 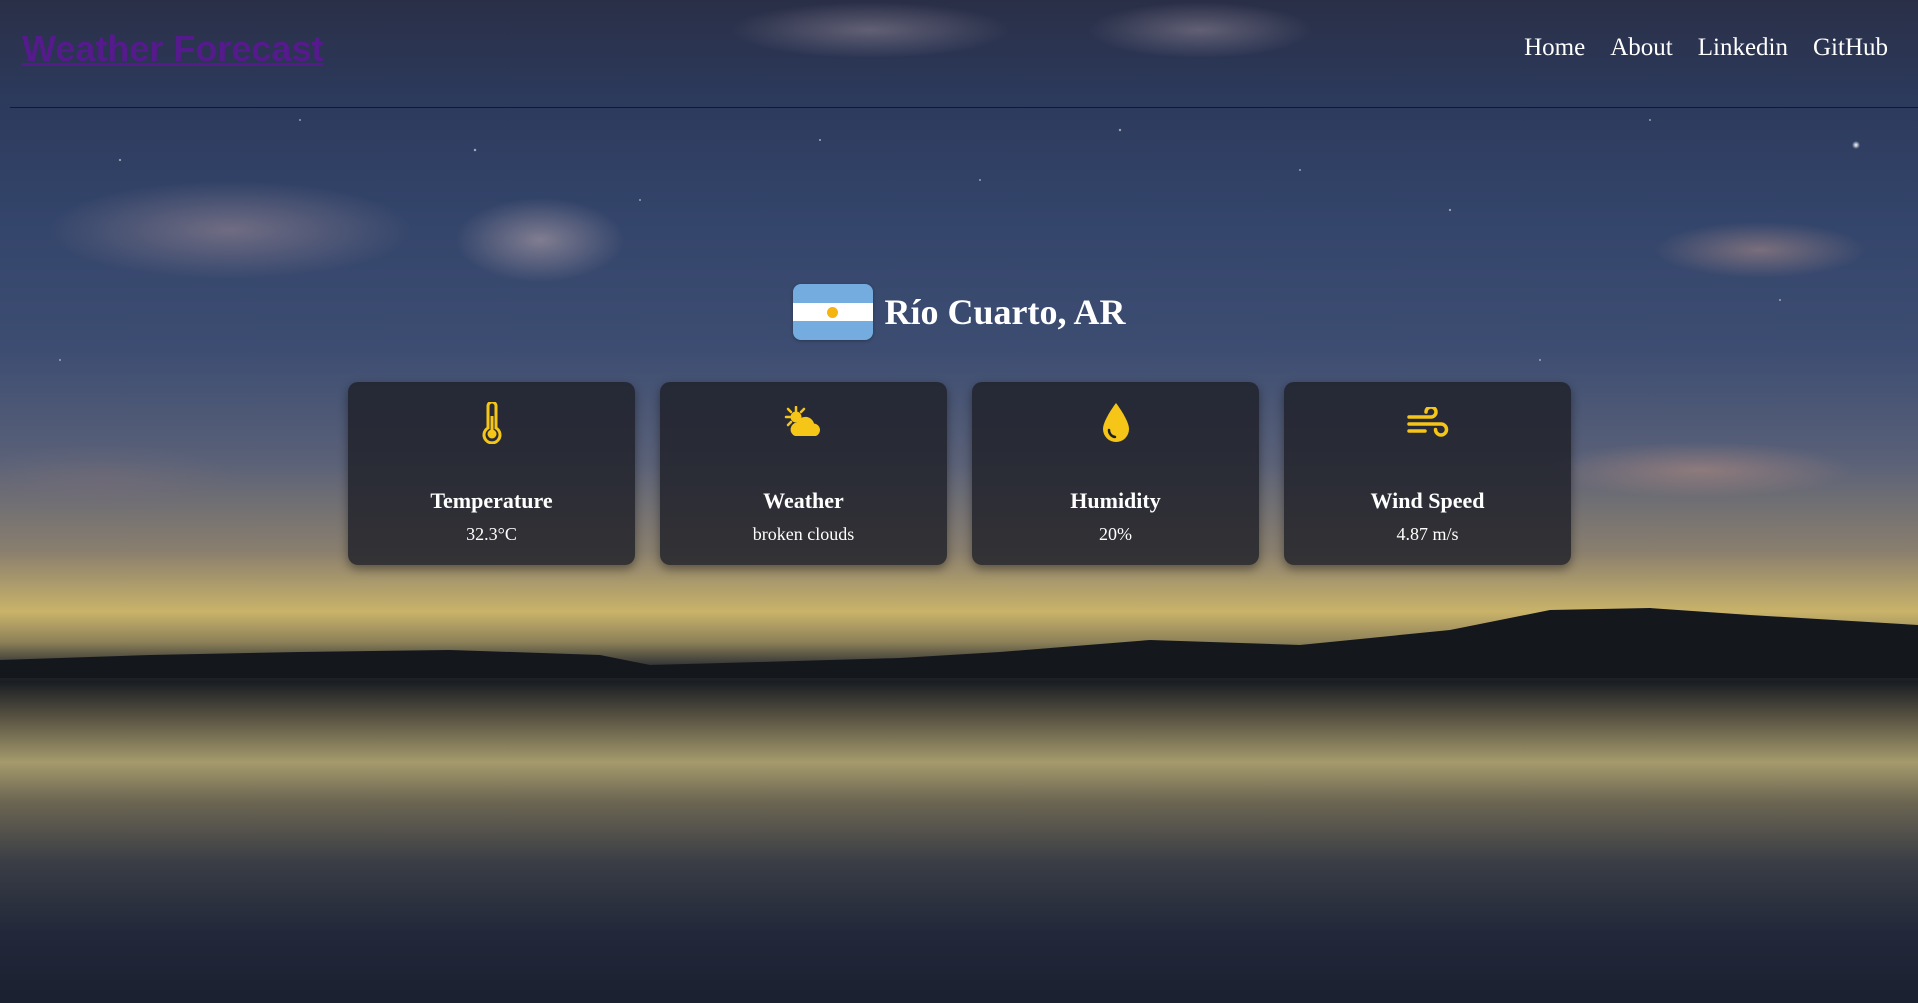 I want to click on location-heading: Río Cuarto, AR, so click(x=959, y=312).